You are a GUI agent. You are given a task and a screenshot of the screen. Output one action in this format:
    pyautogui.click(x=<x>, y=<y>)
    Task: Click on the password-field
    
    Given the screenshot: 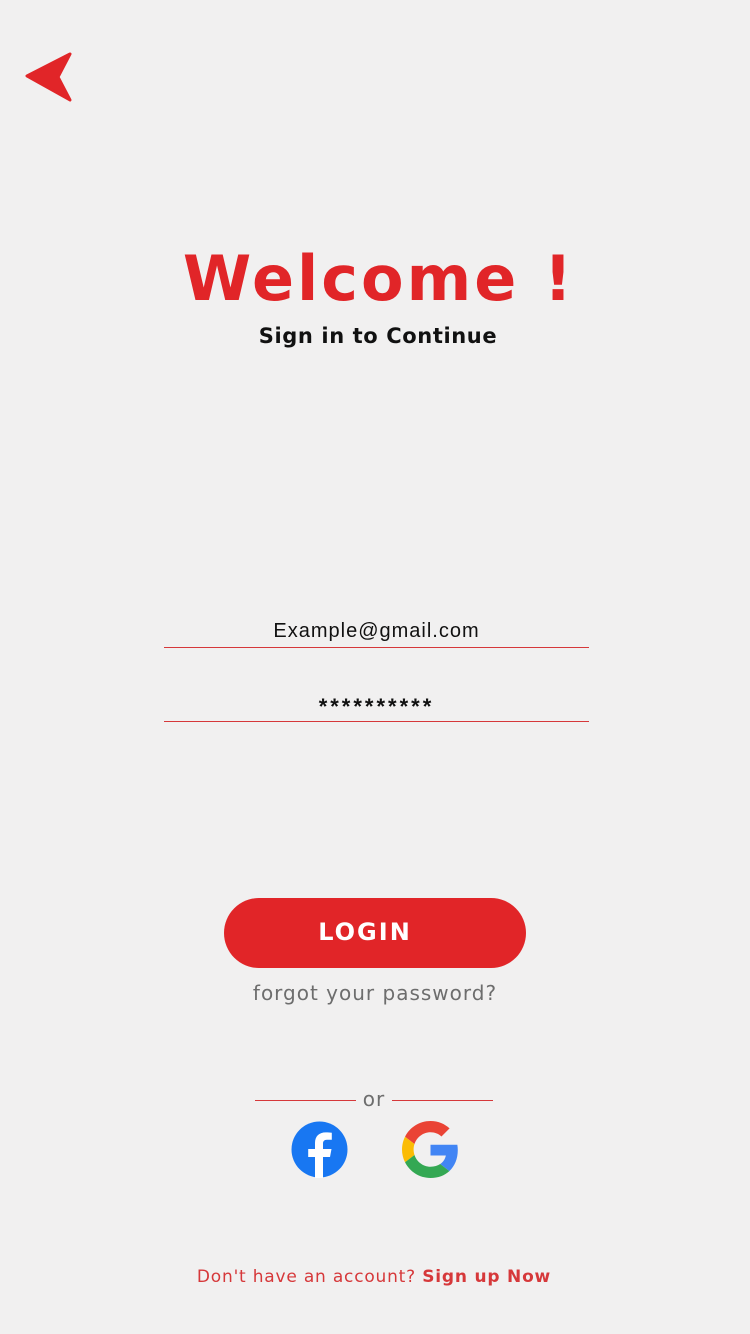 What is the action you would take?
    pyautogui.click(x=376, y=707)
    